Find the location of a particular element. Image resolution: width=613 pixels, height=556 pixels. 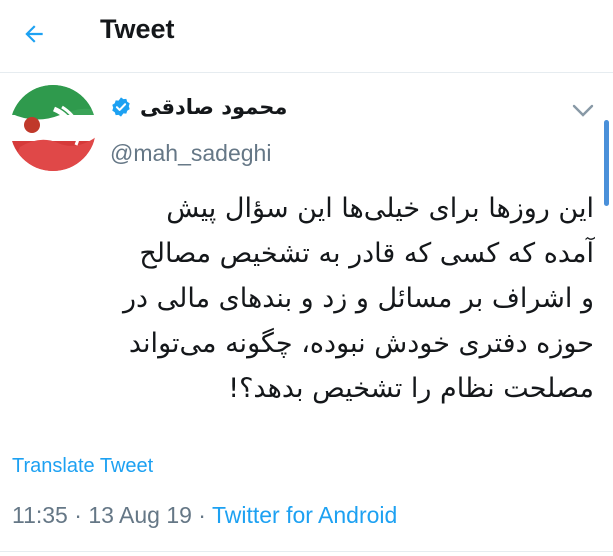

tweet-time: 11:35 is located at coordinates (40, 515).